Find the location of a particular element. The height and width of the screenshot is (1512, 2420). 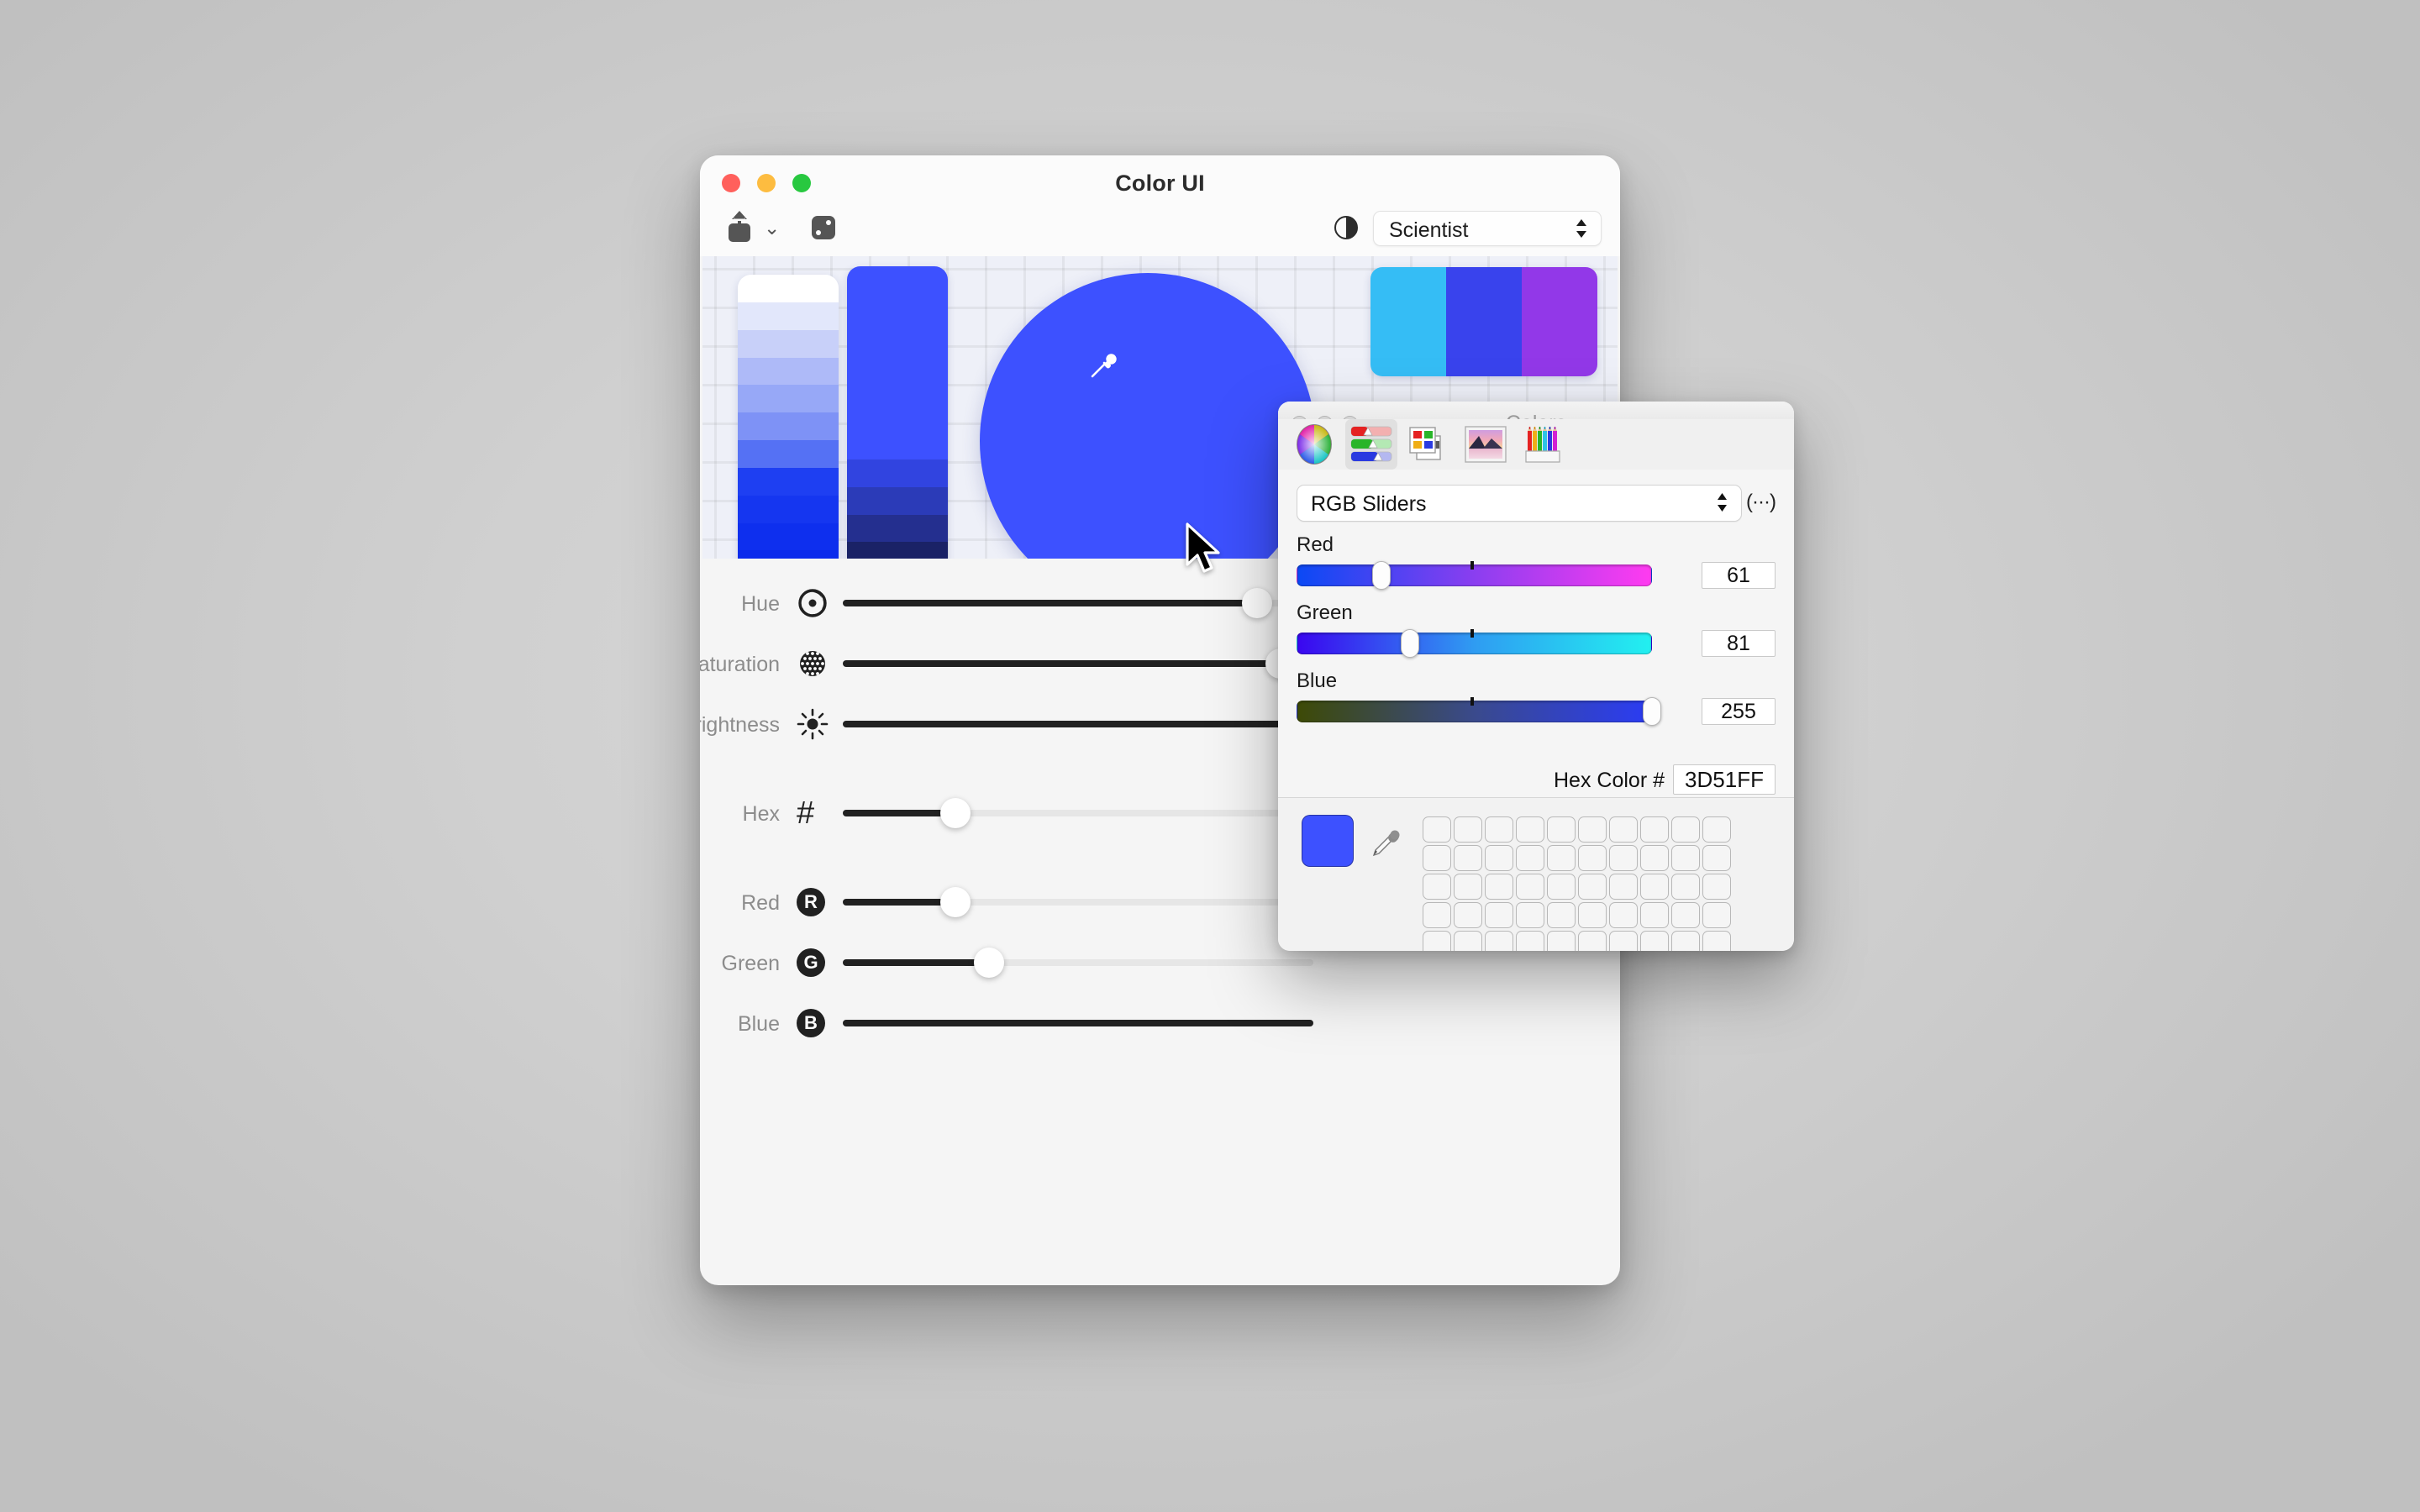

slider-track-brightness is located at coordinates (1078, 724).